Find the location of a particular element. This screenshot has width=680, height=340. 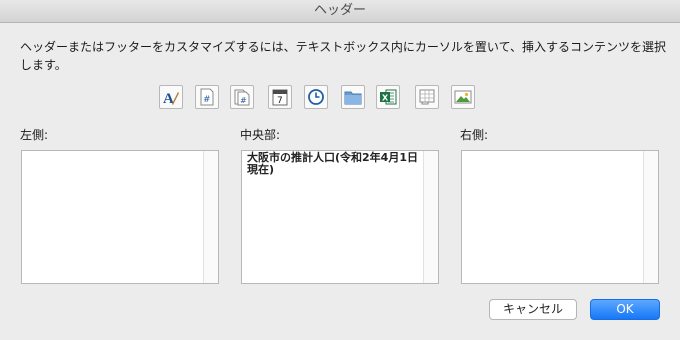

date-button: 7 is located at coordinates (280, 97).